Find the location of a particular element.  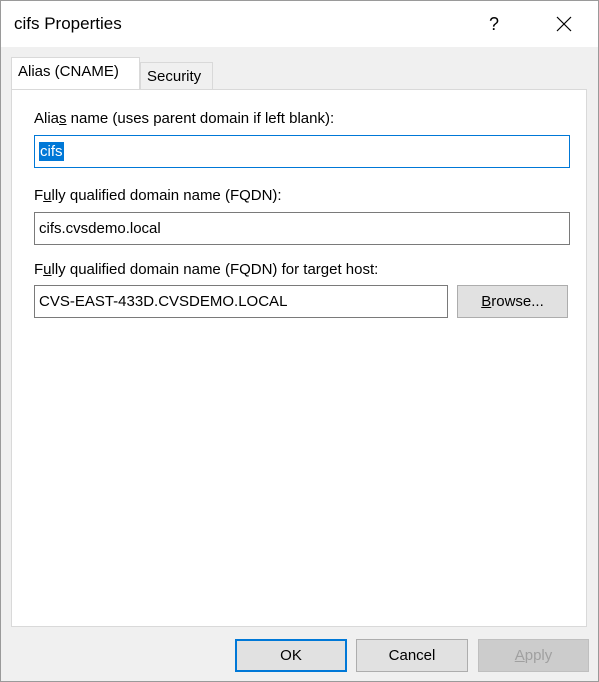

close-button is located at coordinates (564, 24).